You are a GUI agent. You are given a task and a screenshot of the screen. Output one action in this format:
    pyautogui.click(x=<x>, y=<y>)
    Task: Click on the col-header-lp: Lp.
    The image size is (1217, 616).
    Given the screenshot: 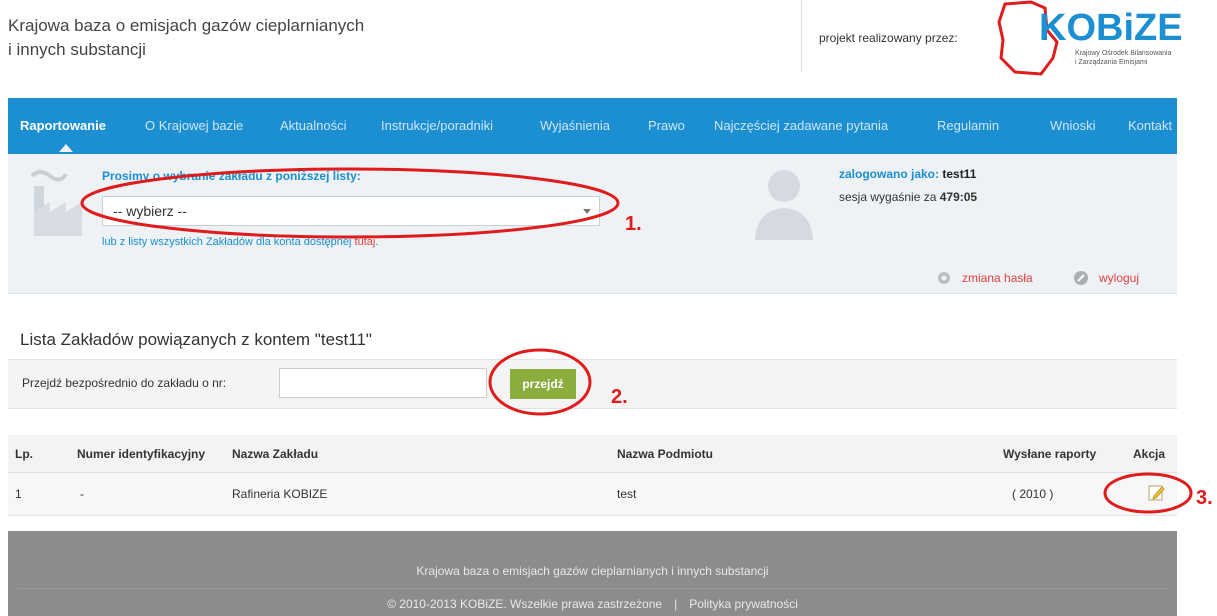 What is the action you would take?
    pyautogui.click(x=24, y=454)
    